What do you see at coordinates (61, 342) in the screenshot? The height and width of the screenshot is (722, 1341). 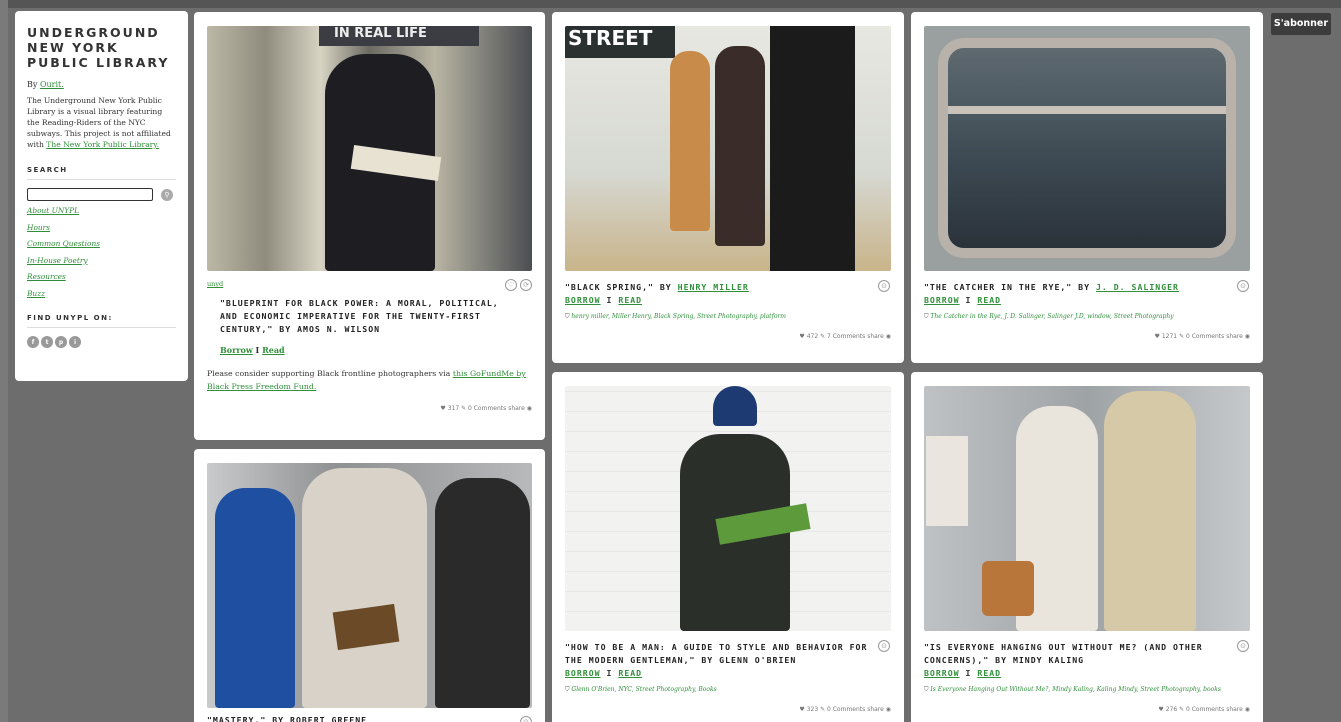 I see `pinterest-icon: p` at bounding box center [61, 342].